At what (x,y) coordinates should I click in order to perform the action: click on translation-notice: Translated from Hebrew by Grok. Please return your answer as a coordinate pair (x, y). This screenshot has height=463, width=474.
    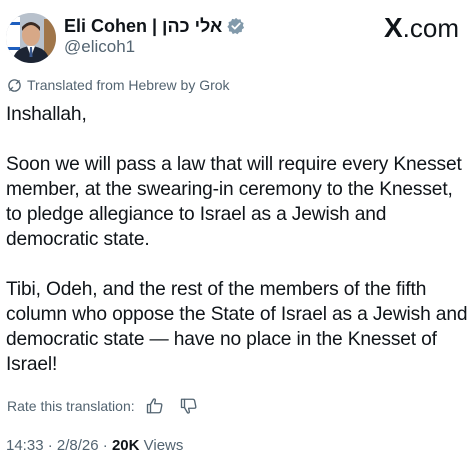
    Looking at the image, I should click on (118, 85).